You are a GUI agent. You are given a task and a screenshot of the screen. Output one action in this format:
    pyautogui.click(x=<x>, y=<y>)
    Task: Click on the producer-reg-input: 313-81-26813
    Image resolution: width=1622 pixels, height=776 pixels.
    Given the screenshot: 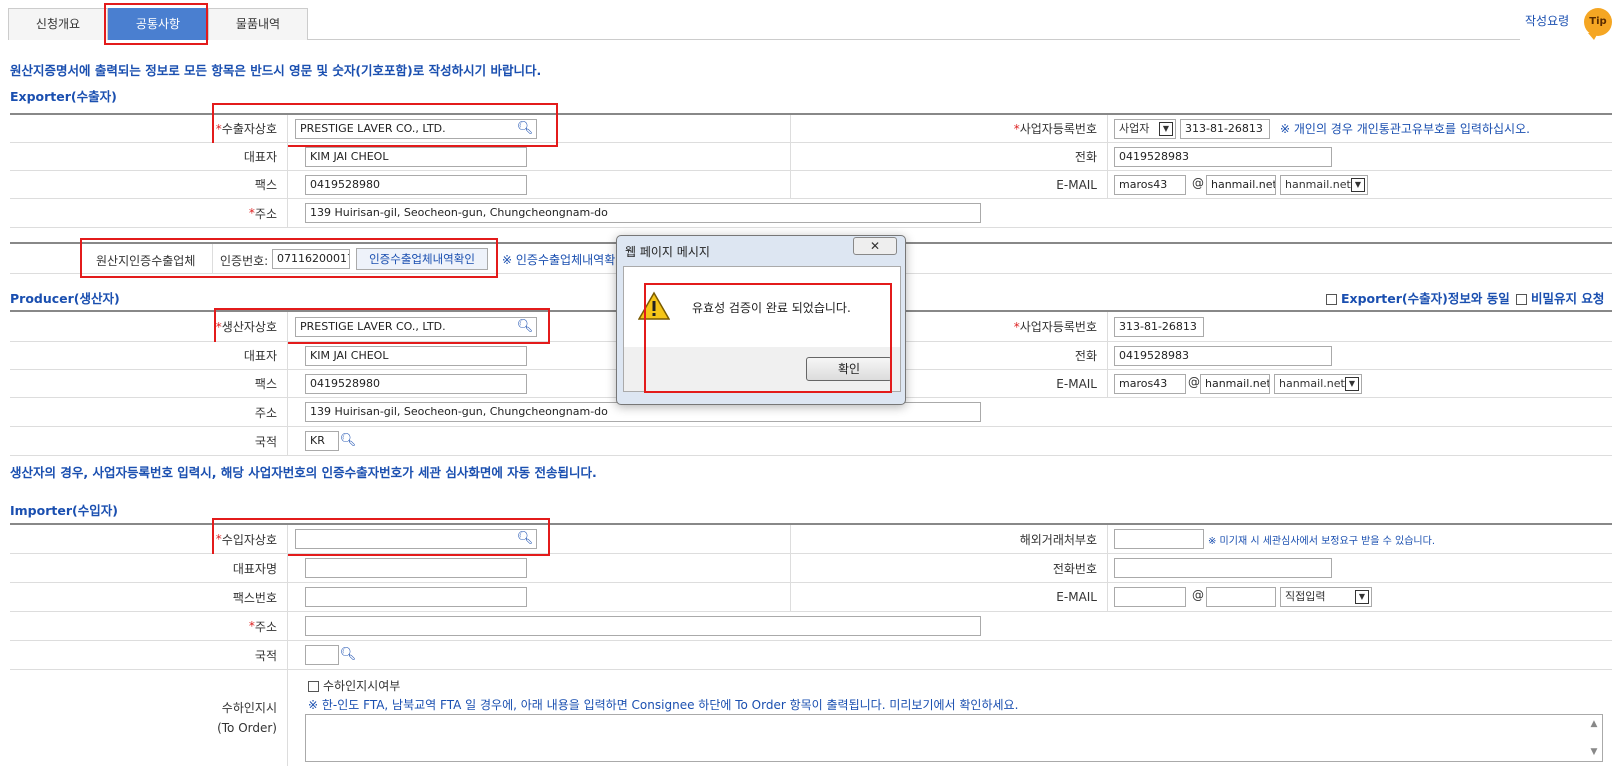 What is the action you would take?
    pyautogui.click(x=1159, y=327)
    